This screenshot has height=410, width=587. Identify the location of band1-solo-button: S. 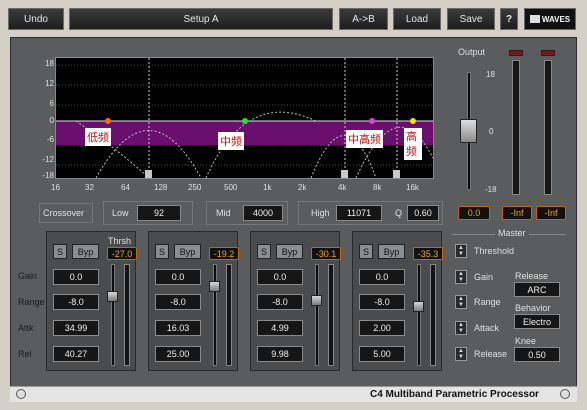
(60, 251).